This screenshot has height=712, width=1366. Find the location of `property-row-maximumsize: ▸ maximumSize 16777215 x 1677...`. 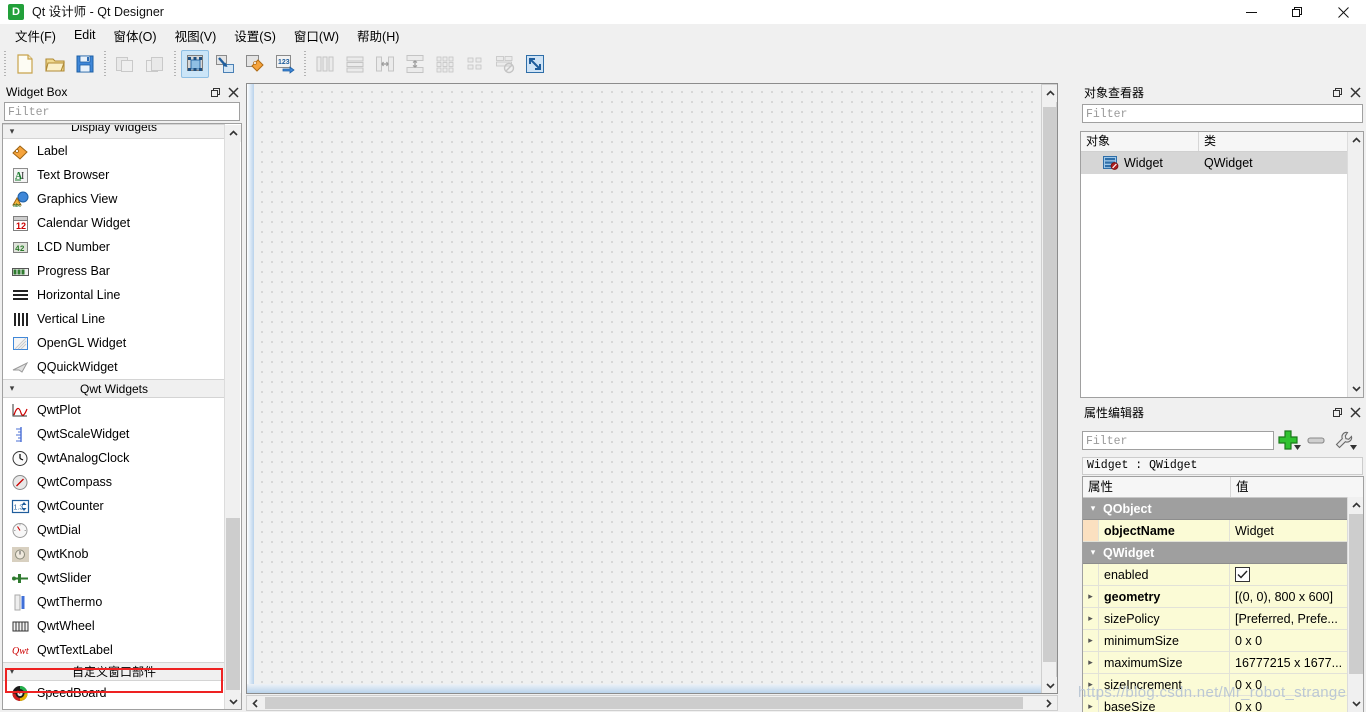

property-row-maximumsize: ▸ maximumSize 16777215 x 1677... is located at coordinates (1223, 663).